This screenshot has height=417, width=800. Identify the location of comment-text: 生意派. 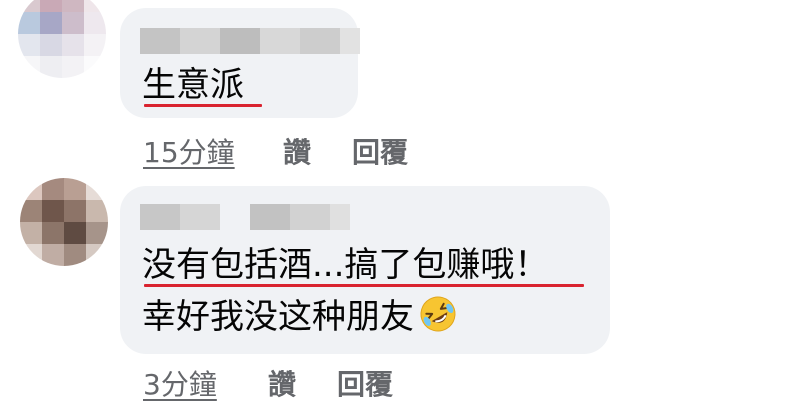
(193, 85).